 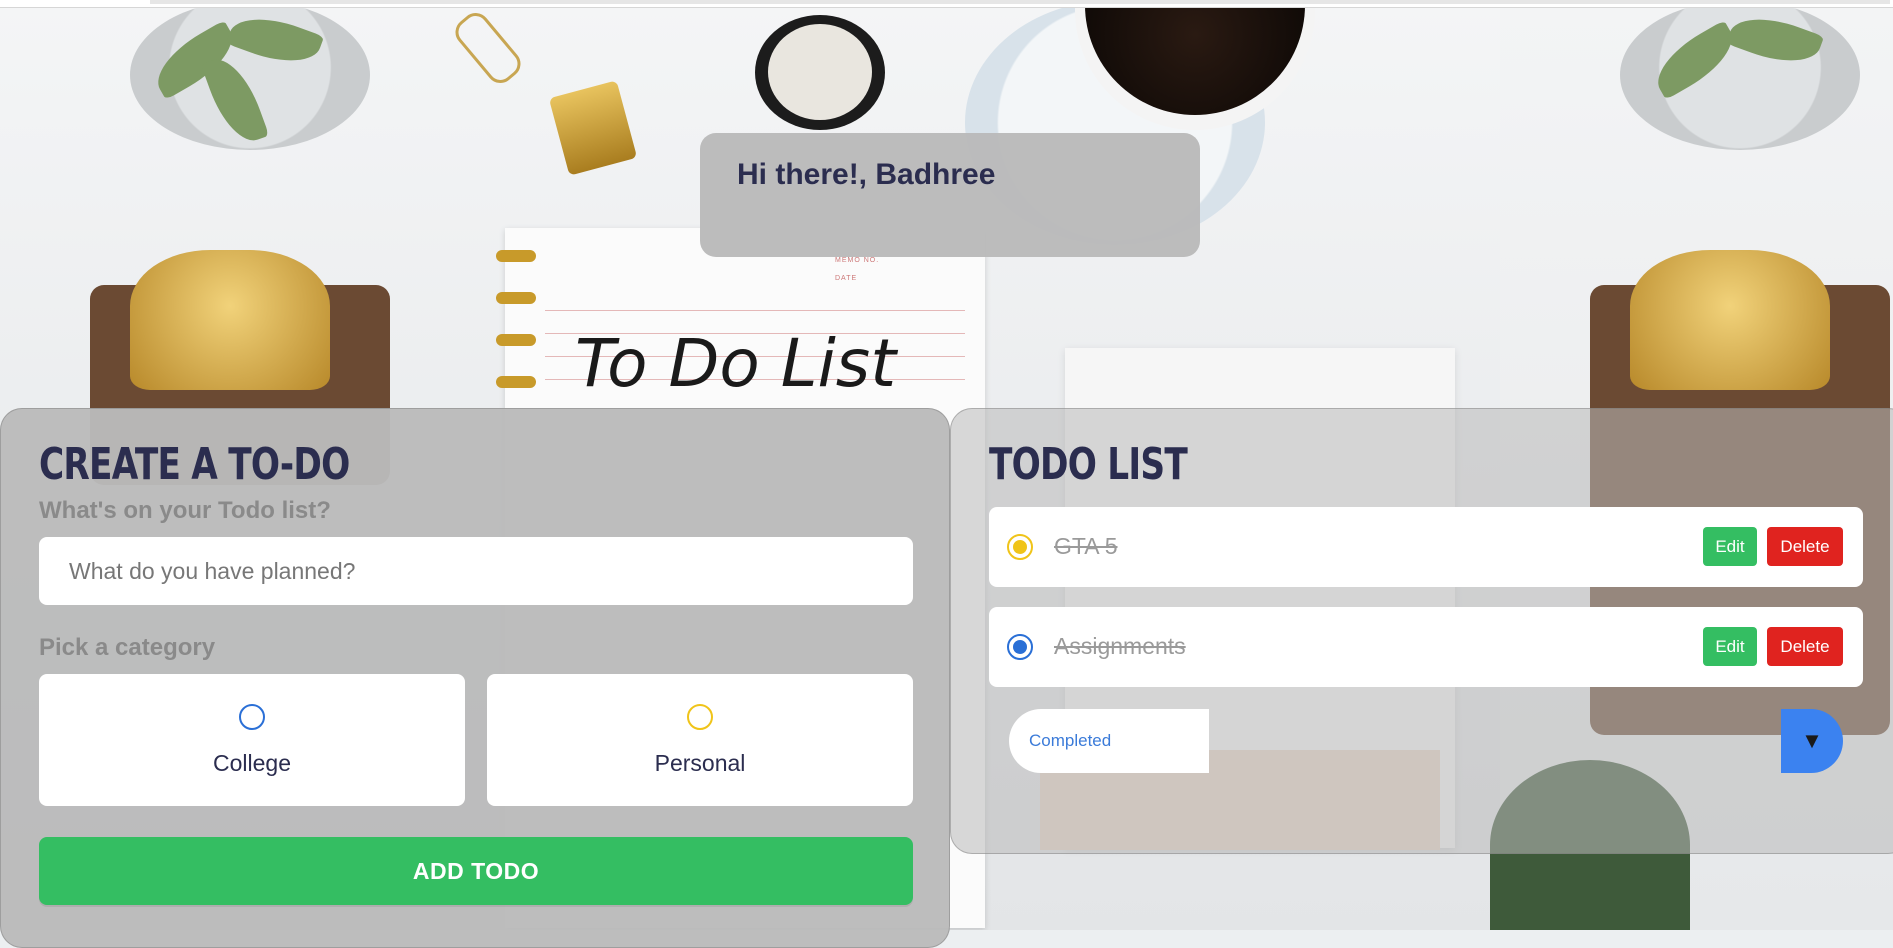 I want to click on todo-question-label: What's on your Todo list?, so click(x=185, y=510).